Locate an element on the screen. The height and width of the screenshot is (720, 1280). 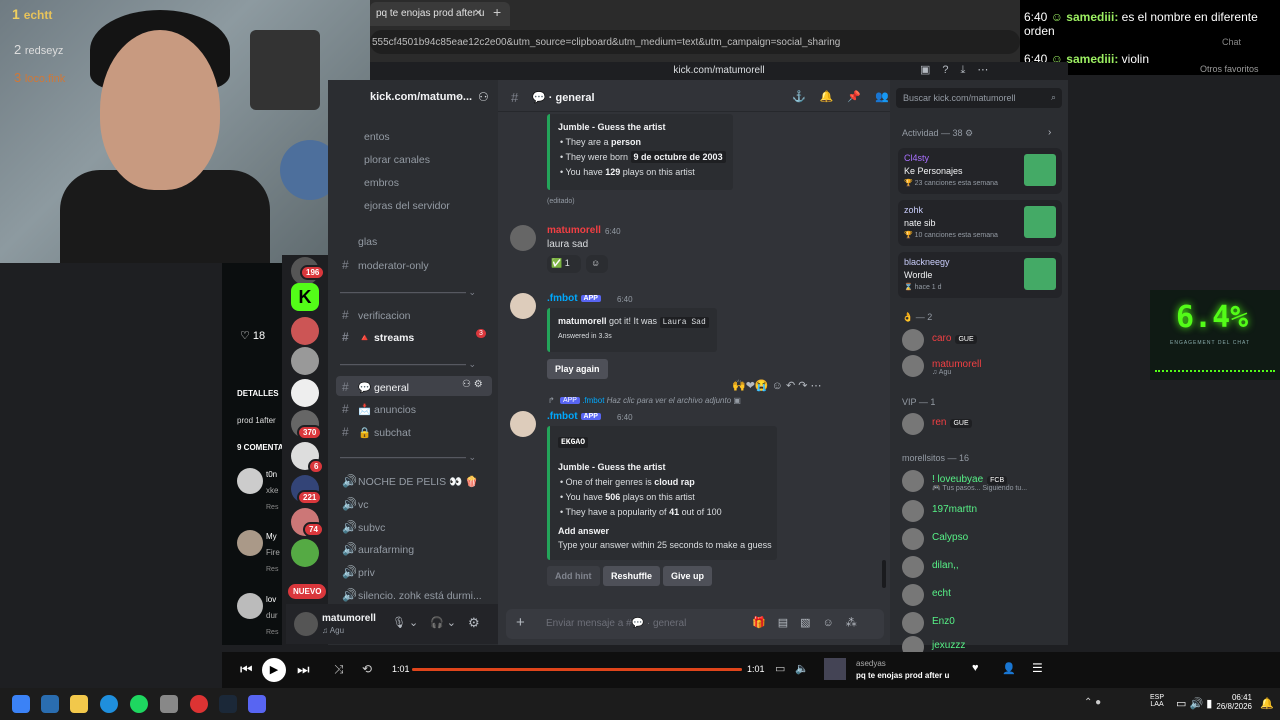
search-input: Buscar kick.com/matumorell ⌕ is located at coordinates (979, 98).